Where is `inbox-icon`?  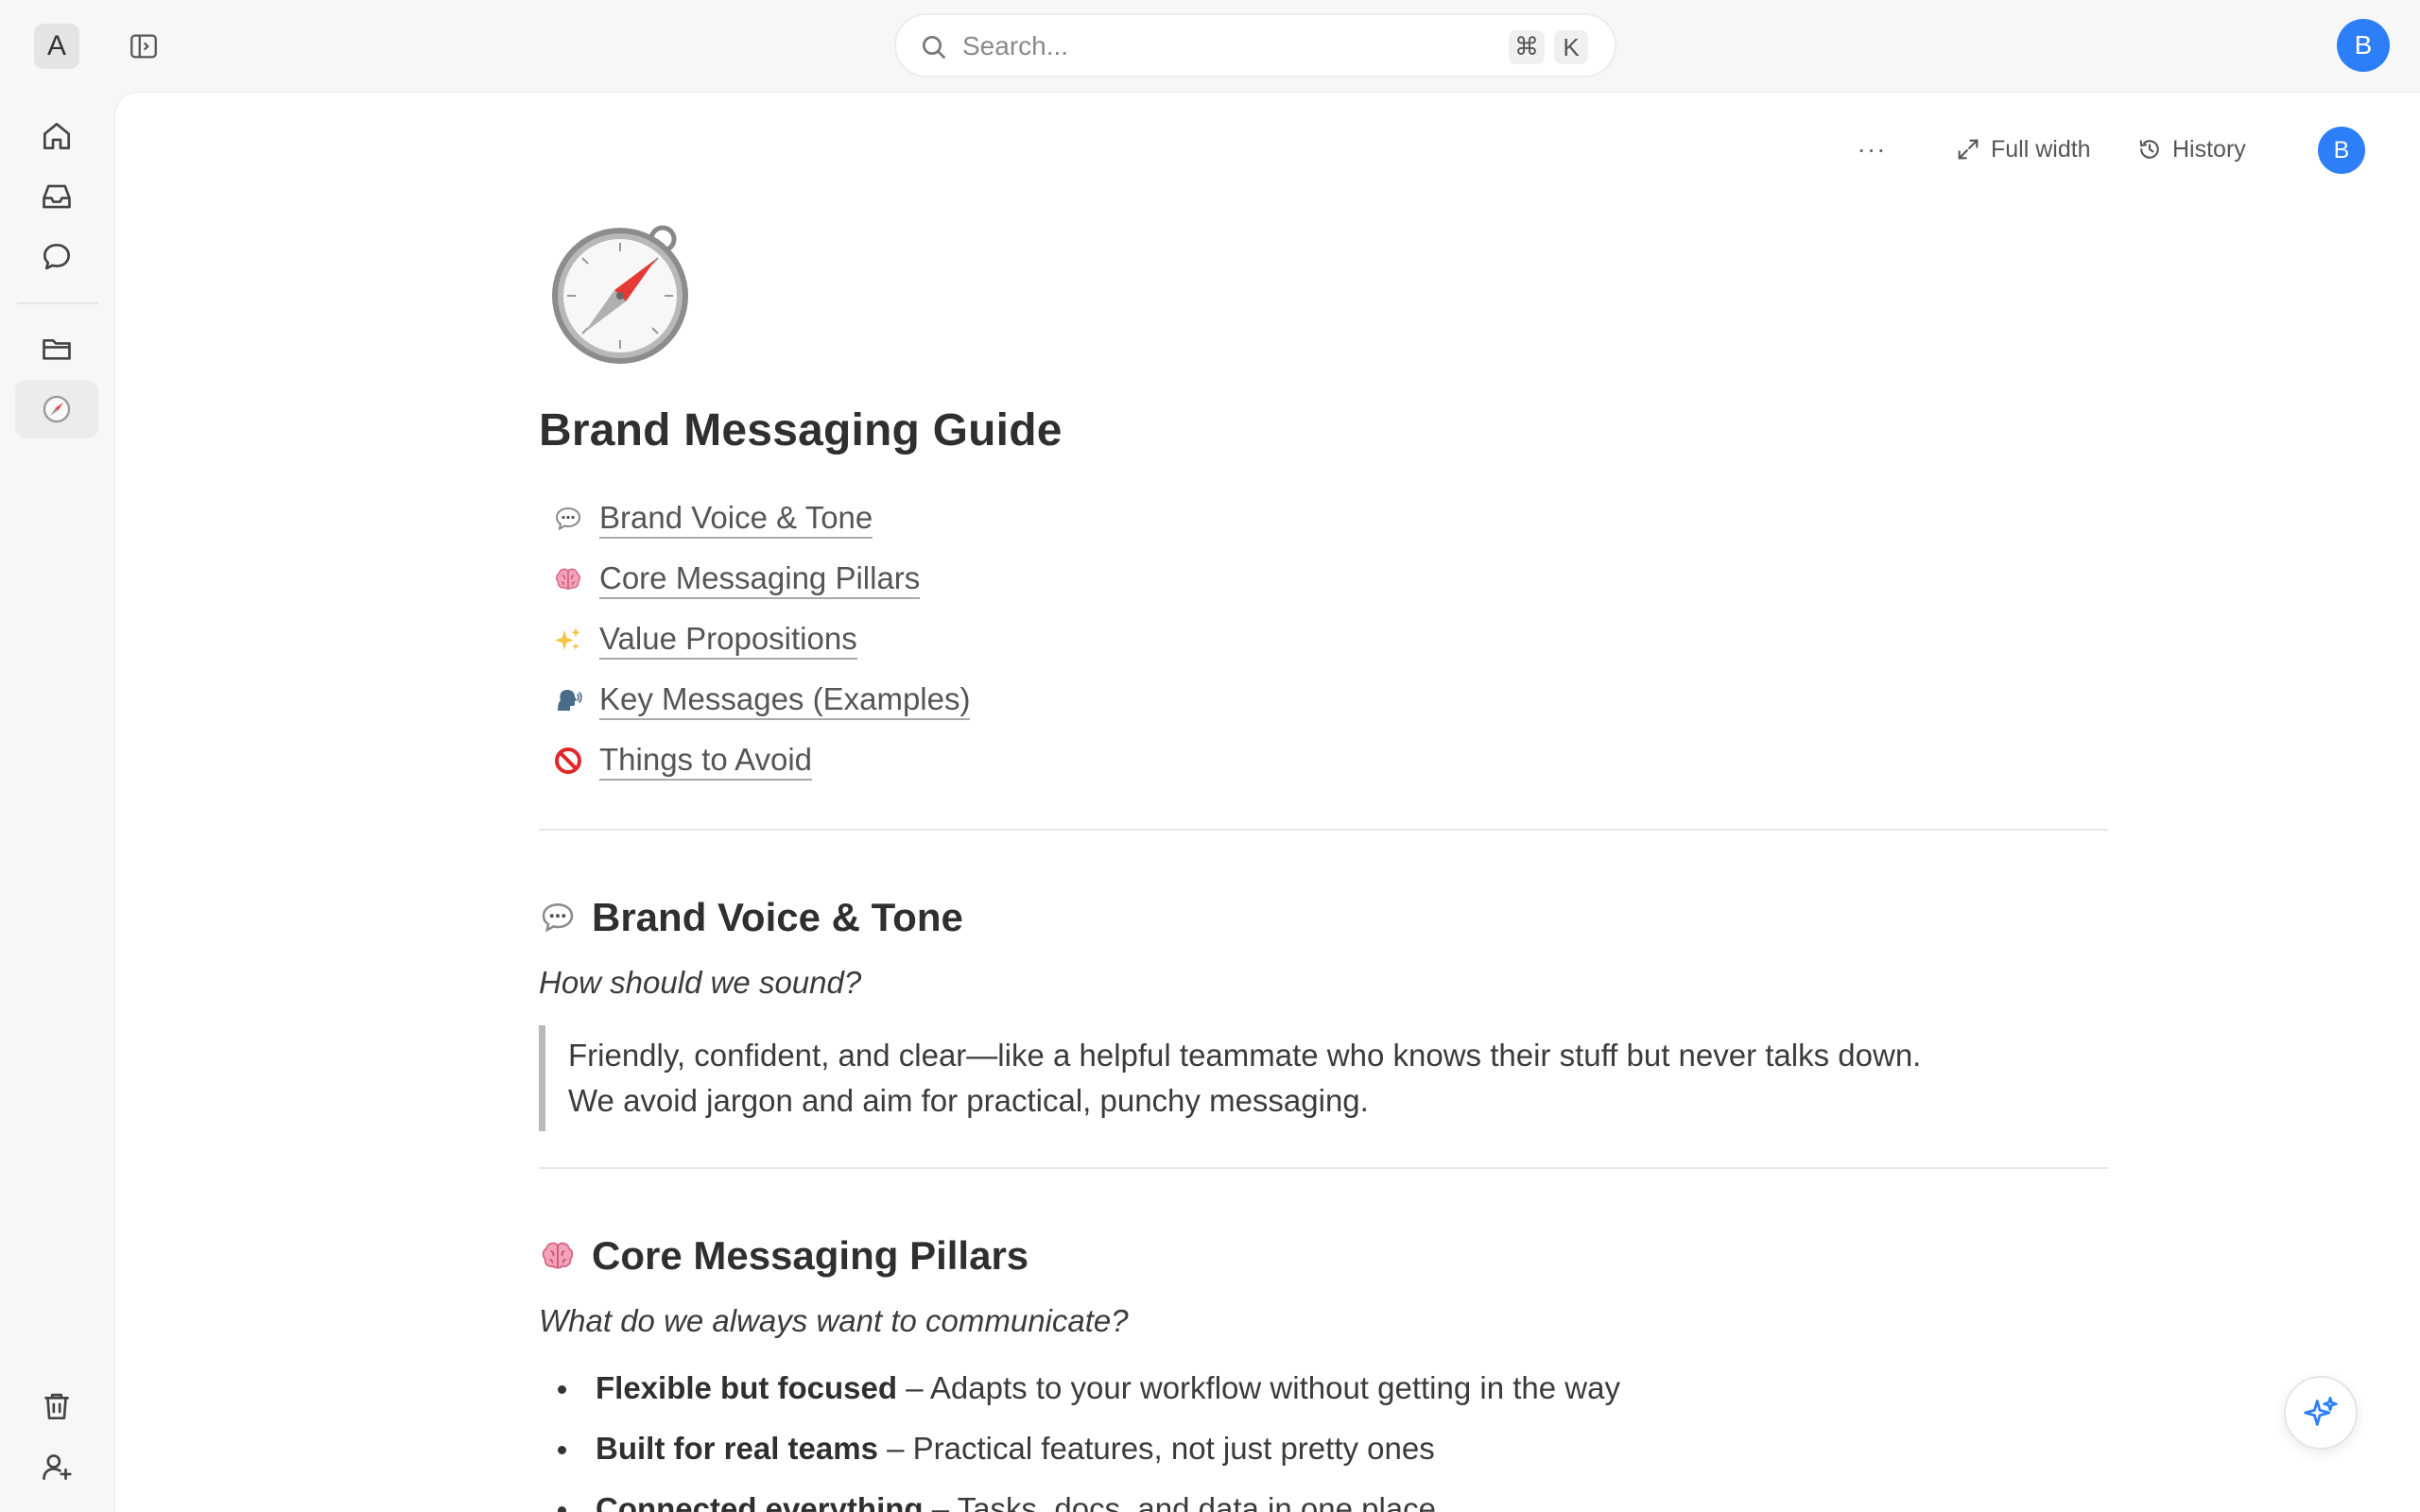 inbox-icon is located at coordinates (57, 196).